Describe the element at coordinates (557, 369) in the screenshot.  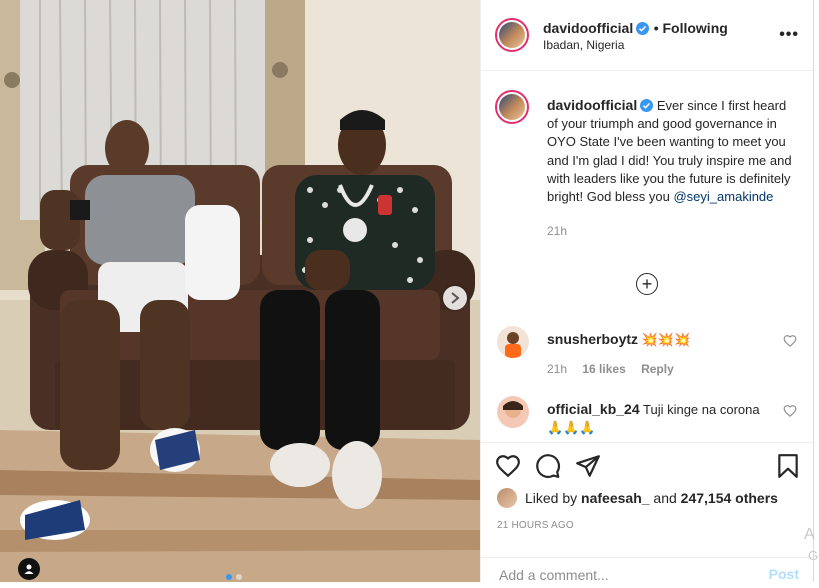
I see `comment-time: 21h` at that location.